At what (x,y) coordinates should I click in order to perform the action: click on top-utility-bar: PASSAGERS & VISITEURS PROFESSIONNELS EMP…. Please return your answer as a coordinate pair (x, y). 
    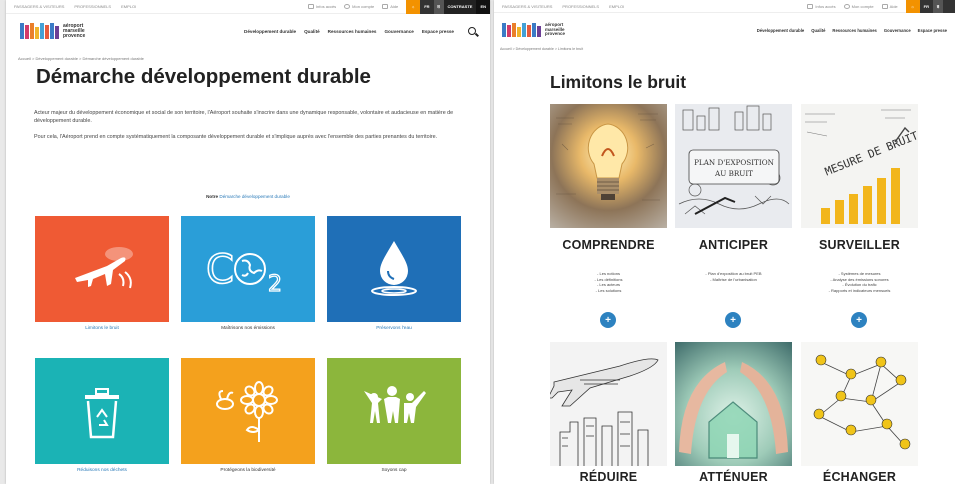
    Looking at the image, I should click on (724, 6).